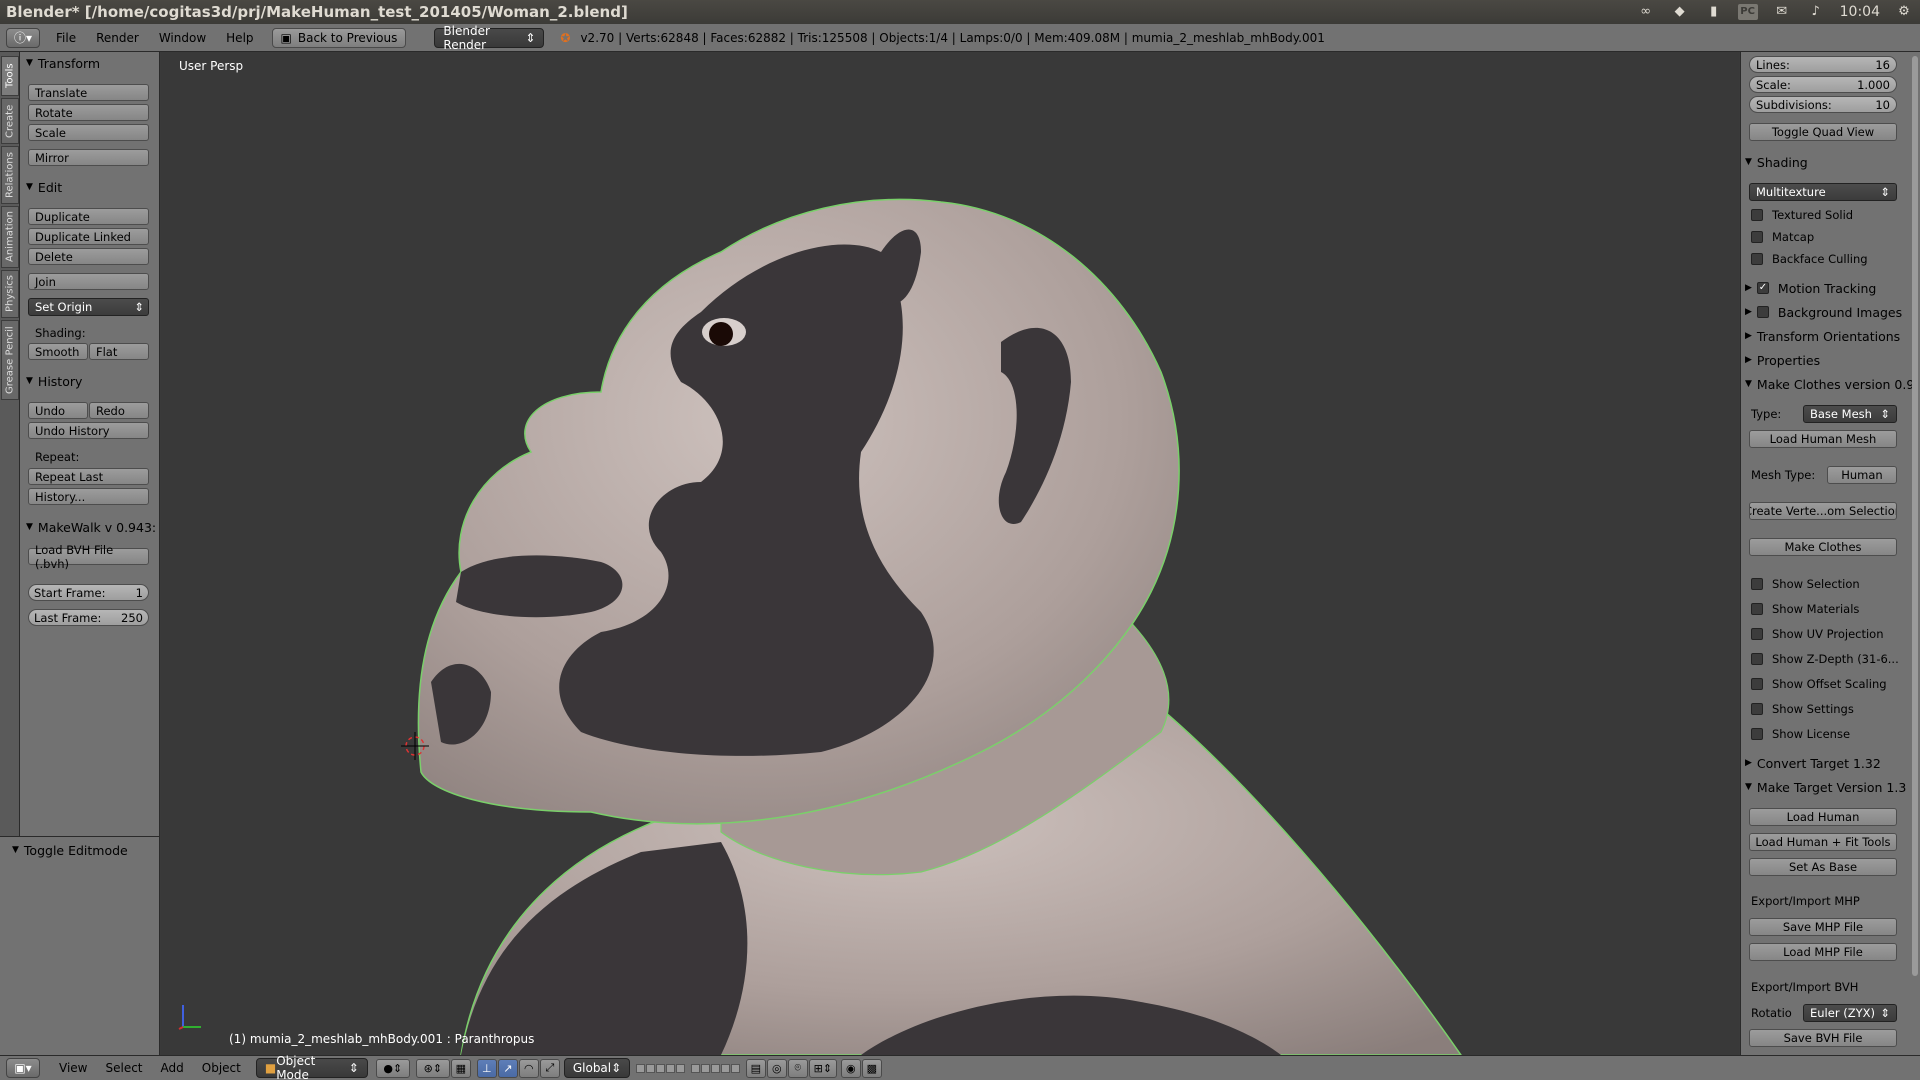  I want to click on load-human-fit-tools-button: Load Human + Fit Tools, so click(1823, 842).